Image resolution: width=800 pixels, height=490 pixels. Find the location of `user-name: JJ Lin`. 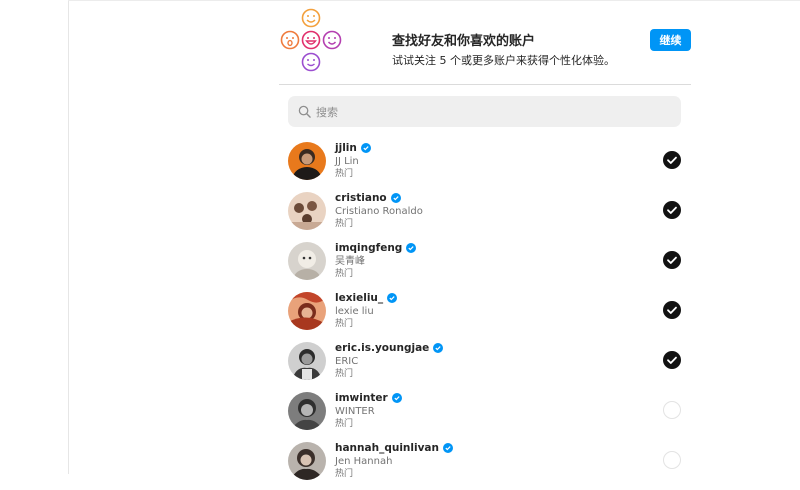

user-name: JJ Lin is located at coordinates (347, 161).